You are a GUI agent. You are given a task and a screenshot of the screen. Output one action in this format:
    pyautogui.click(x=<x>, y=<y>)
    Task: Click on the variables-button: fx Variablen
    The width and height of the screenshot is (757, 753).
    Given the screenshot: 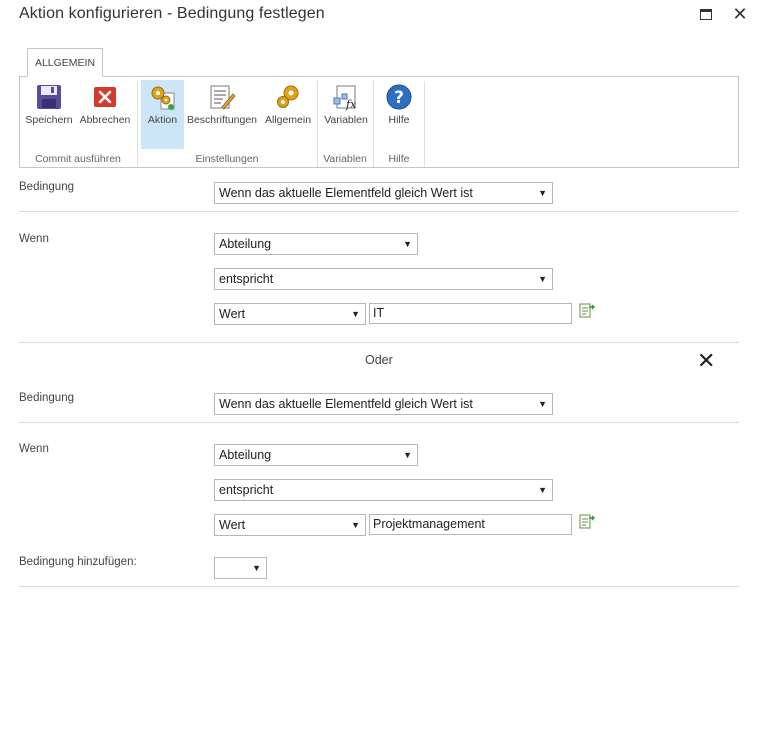 What is the action you would take?
    pyautogui.click(x=346, y=108)
    